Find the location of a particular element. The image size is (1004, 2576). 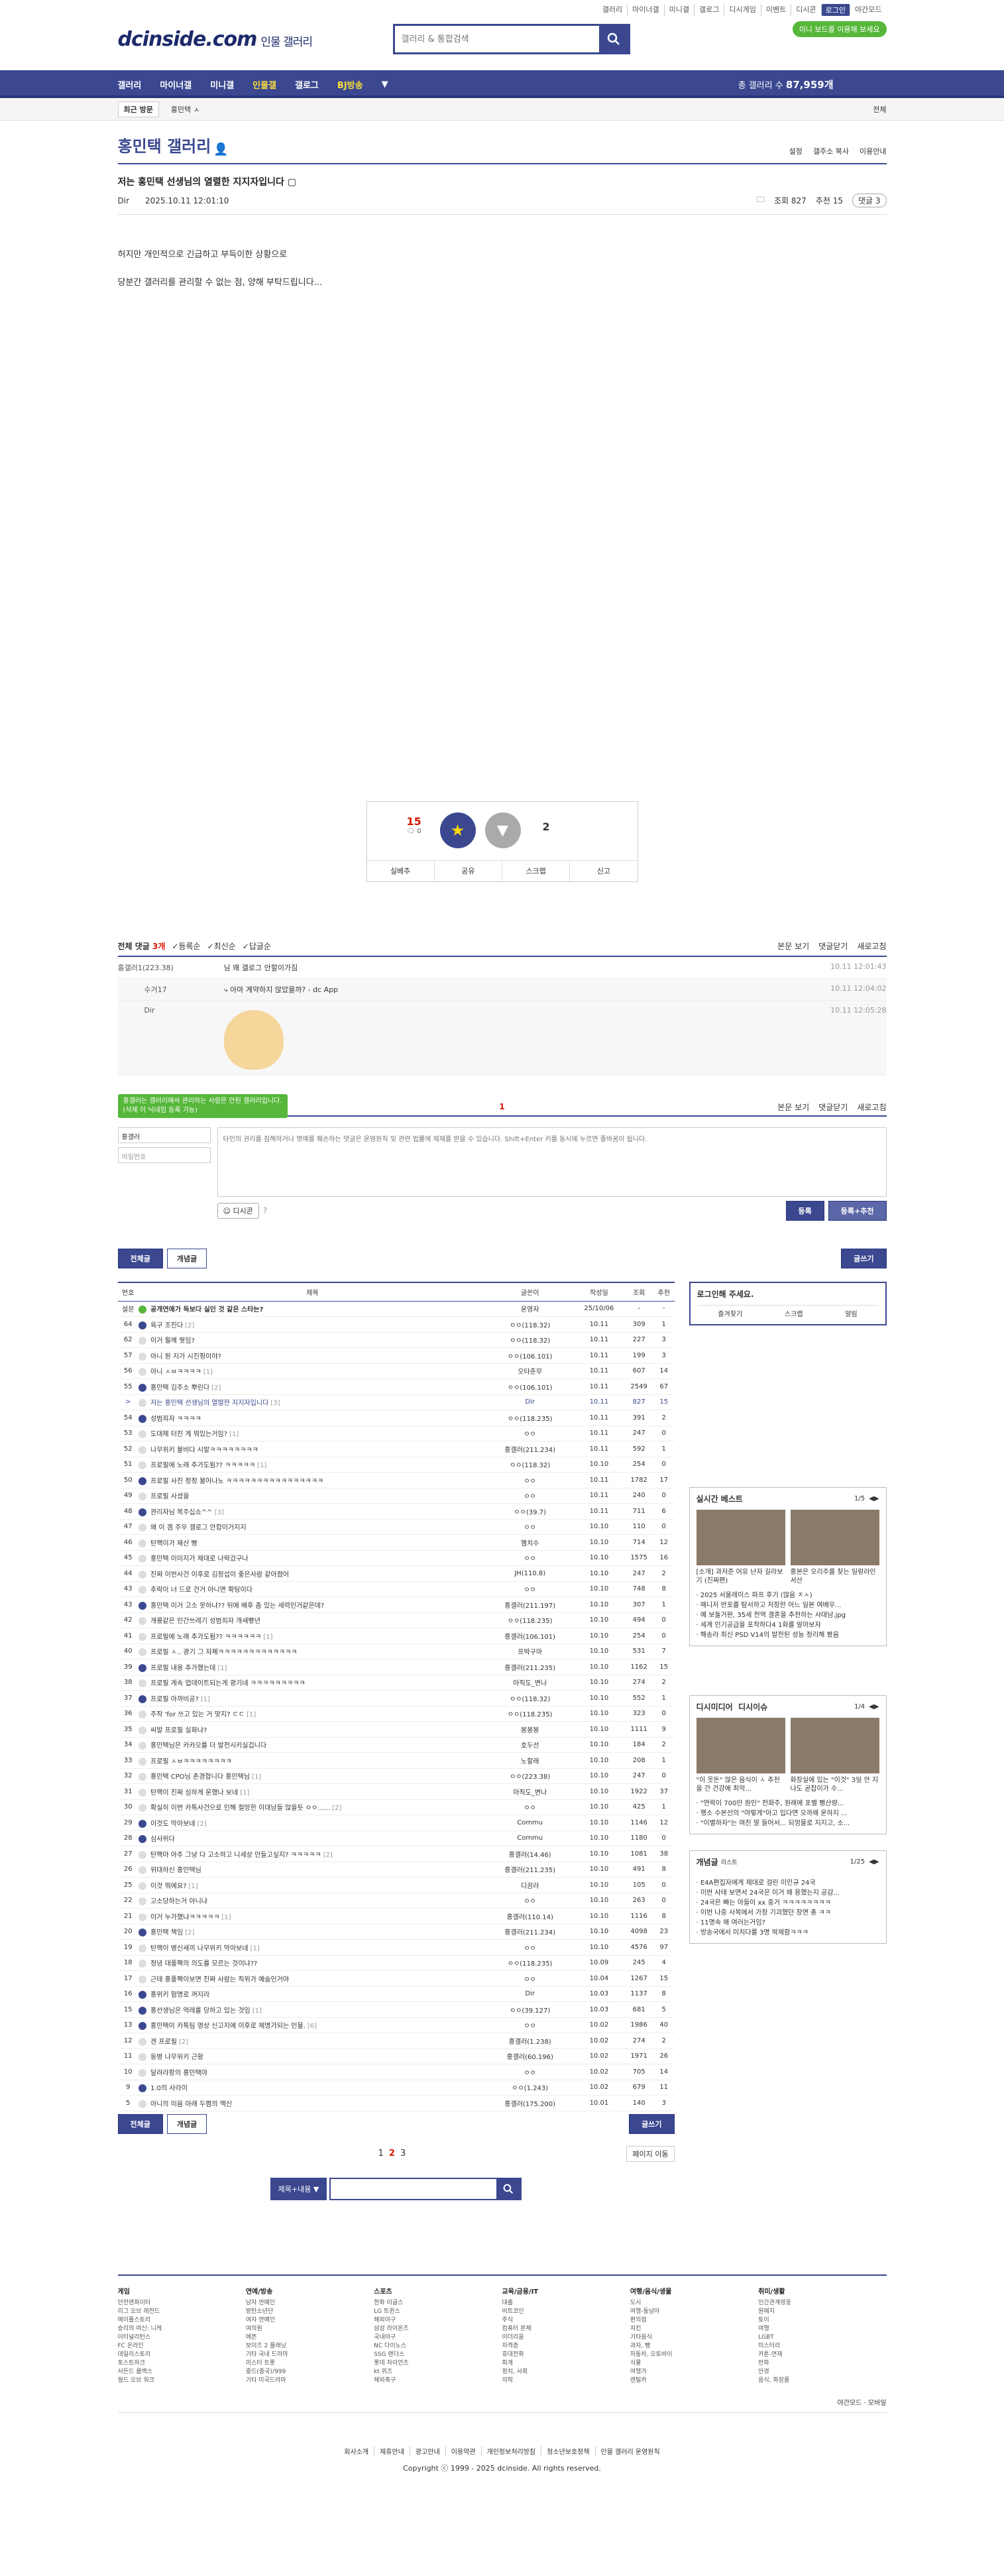

util-nav-item: 로그인 is located at coordinates (836, 10).